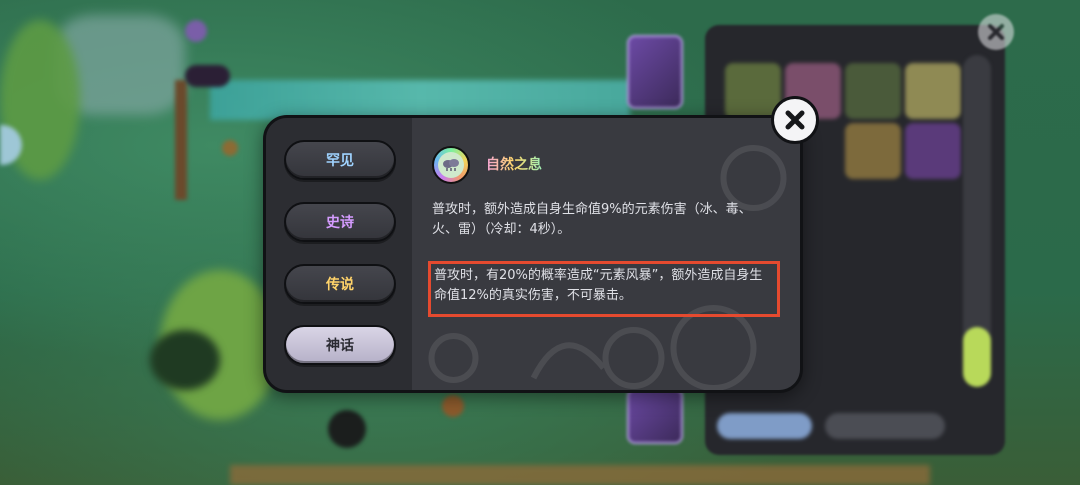 This screenshot has height=485, width=1080. I want to click on skill-title: 自然之息, so click(514, 164).